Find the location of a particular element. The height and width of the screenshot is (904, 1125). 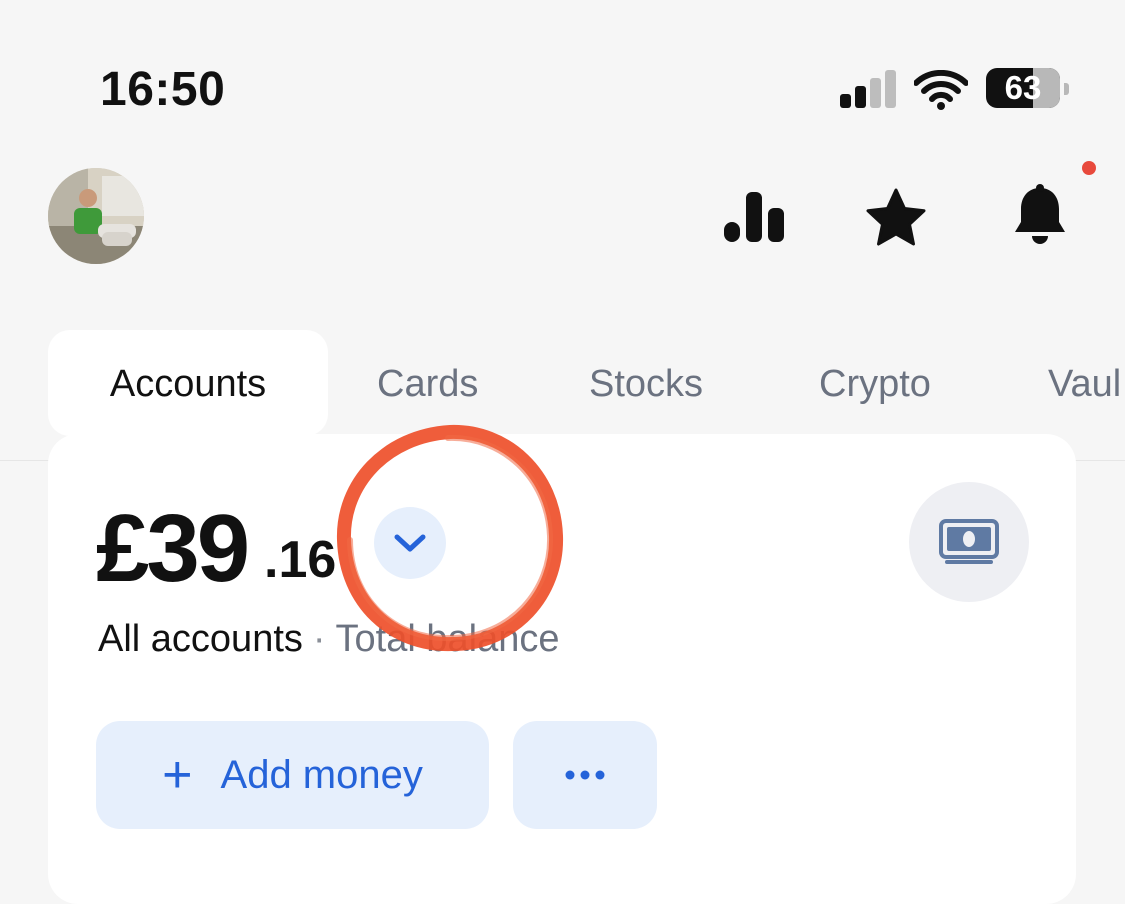

analytics-bars-icon is located at coordinates (754, 216).